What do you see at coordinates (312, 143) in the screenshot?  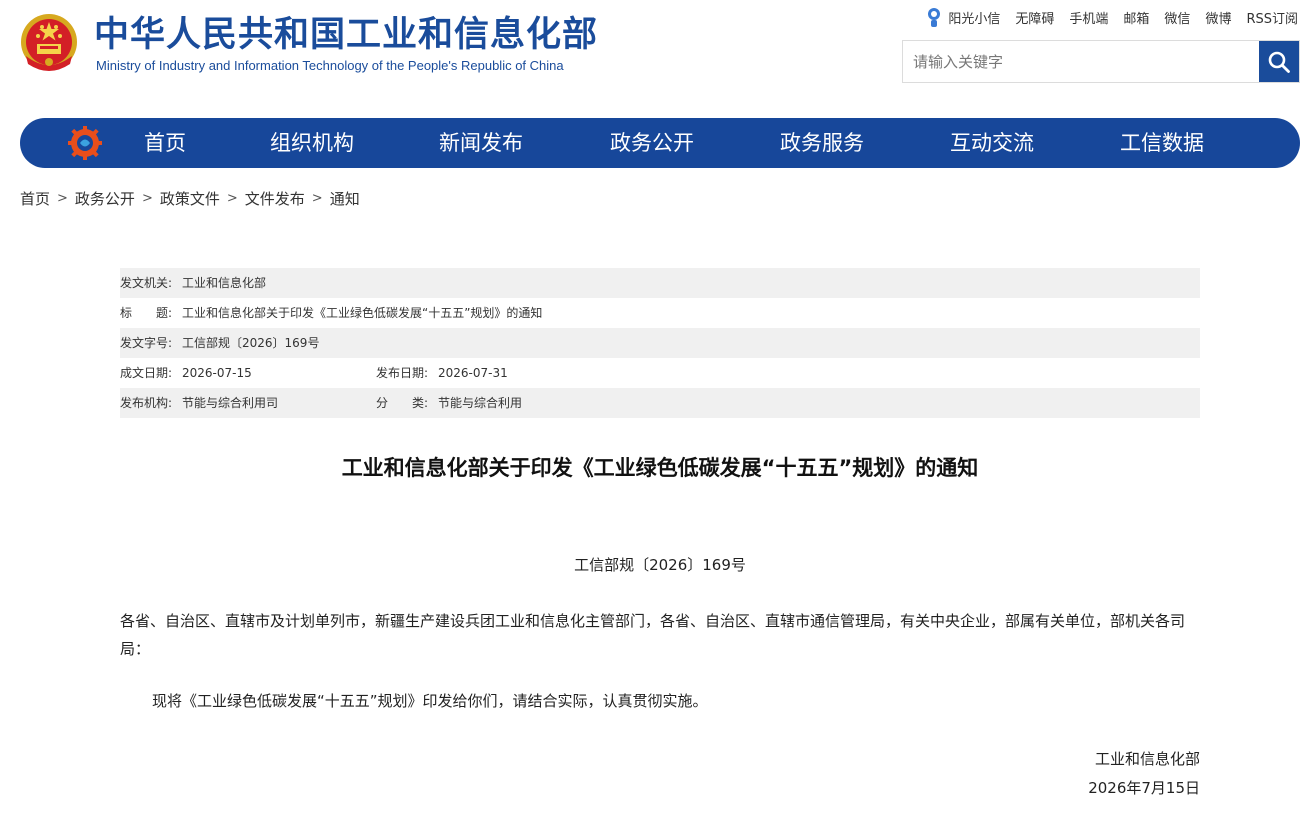 I see `nav-item-organization: 组织机构` at bounding box center [312, 143].